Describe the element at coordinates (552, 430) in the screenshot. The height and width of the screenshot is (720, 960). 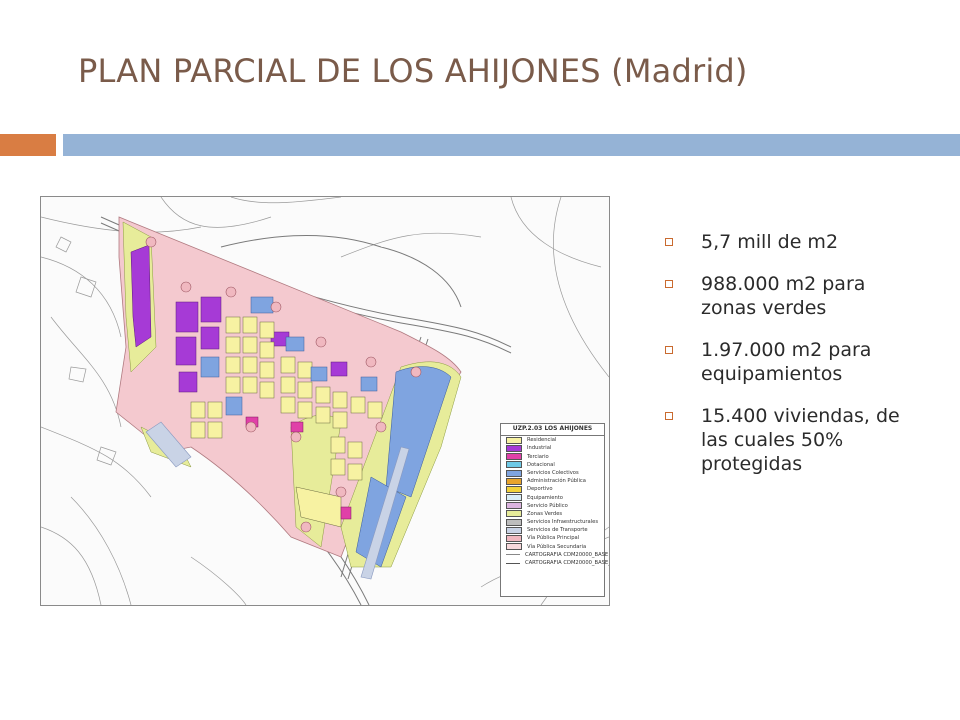
I see `legend-title: UZP.2.03 LOS AHIJONES` at that location.